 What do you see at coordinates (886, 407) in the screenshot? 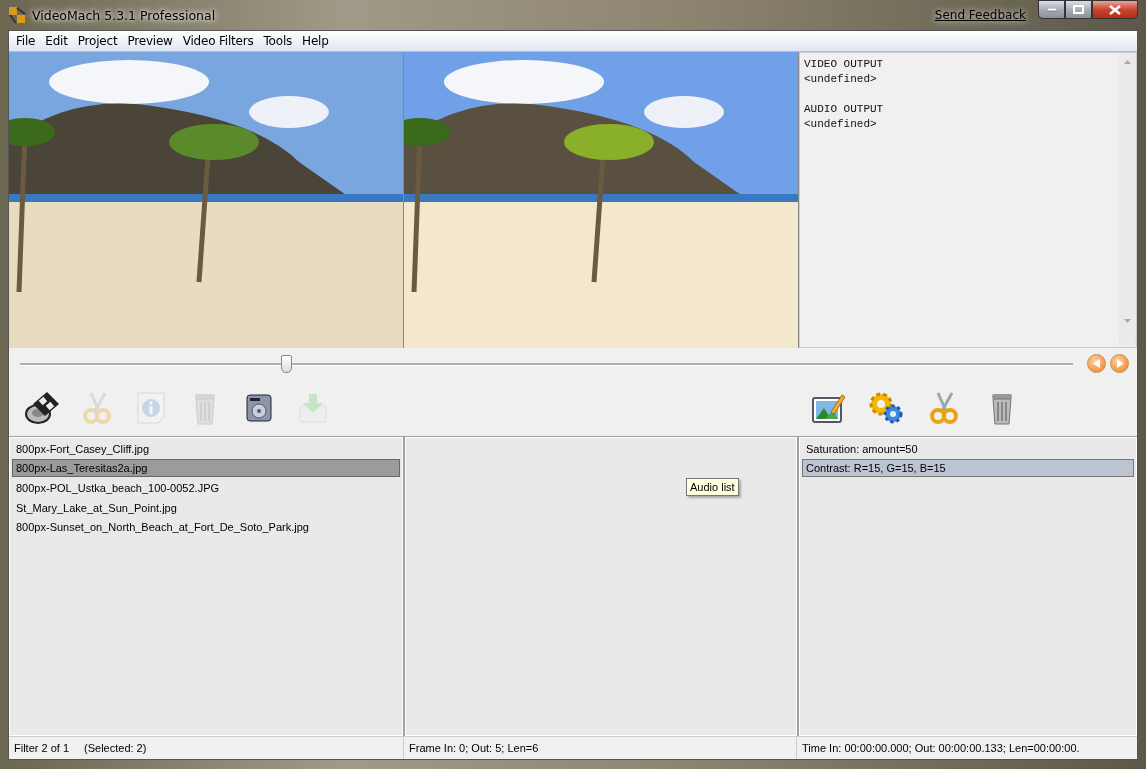
I see `gears-icon` at bounding box center [886, 407].